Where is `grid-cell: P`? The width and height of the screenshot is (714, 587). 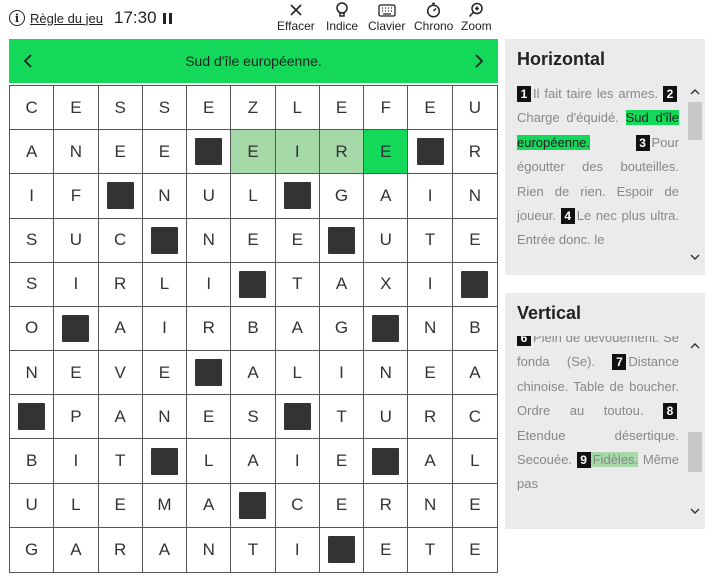
grid-cell: P is located at coordinates (76, 417).